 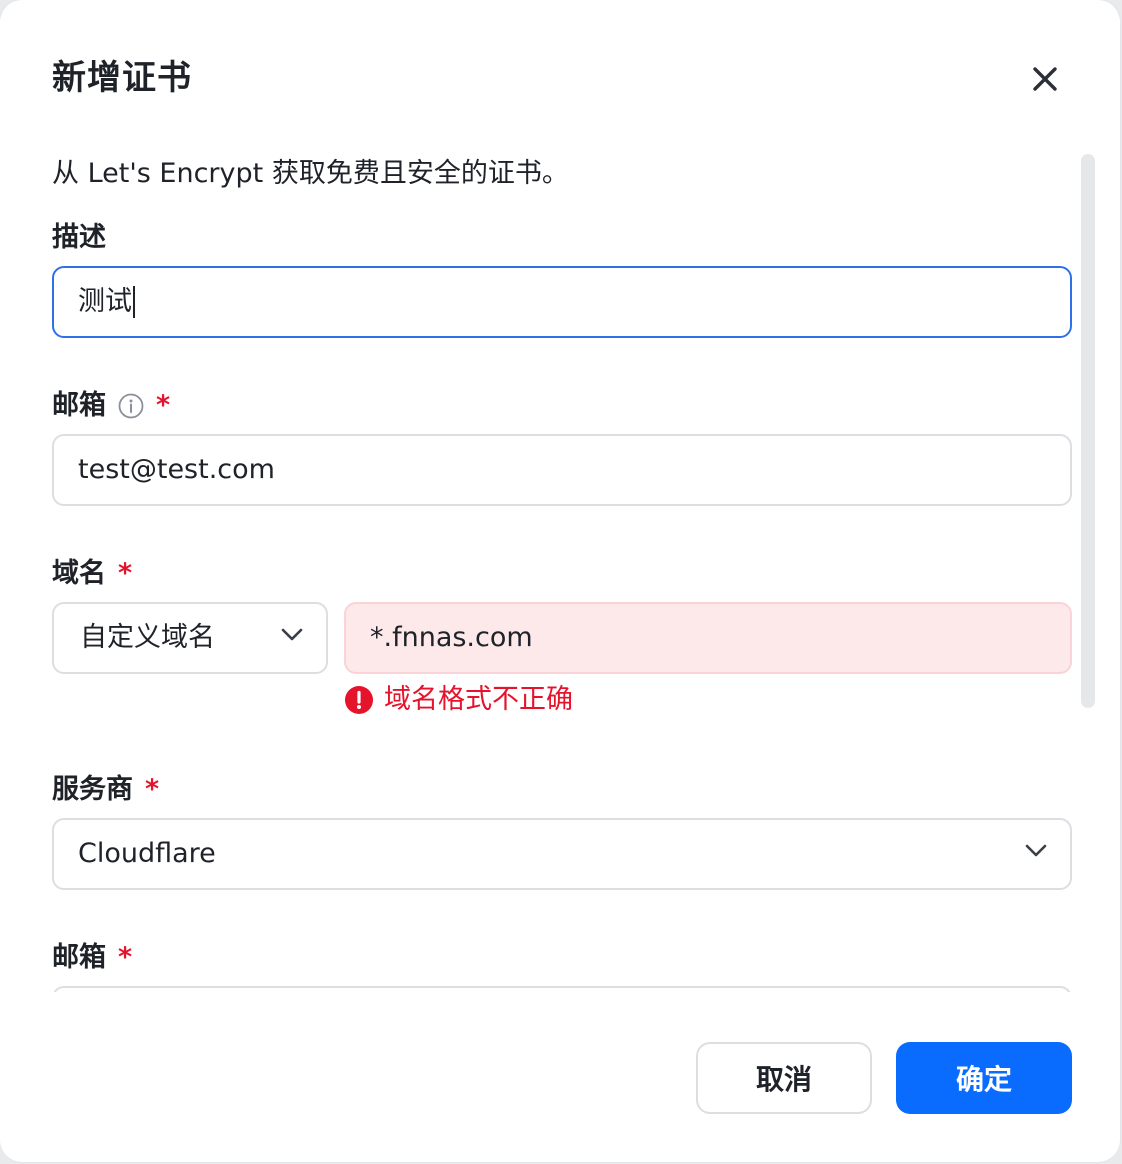 What do you see at coordinates (451, 637) in the screenshot?
I see `domain-value: *.fnnas.com` at bounding box center [451, 637].